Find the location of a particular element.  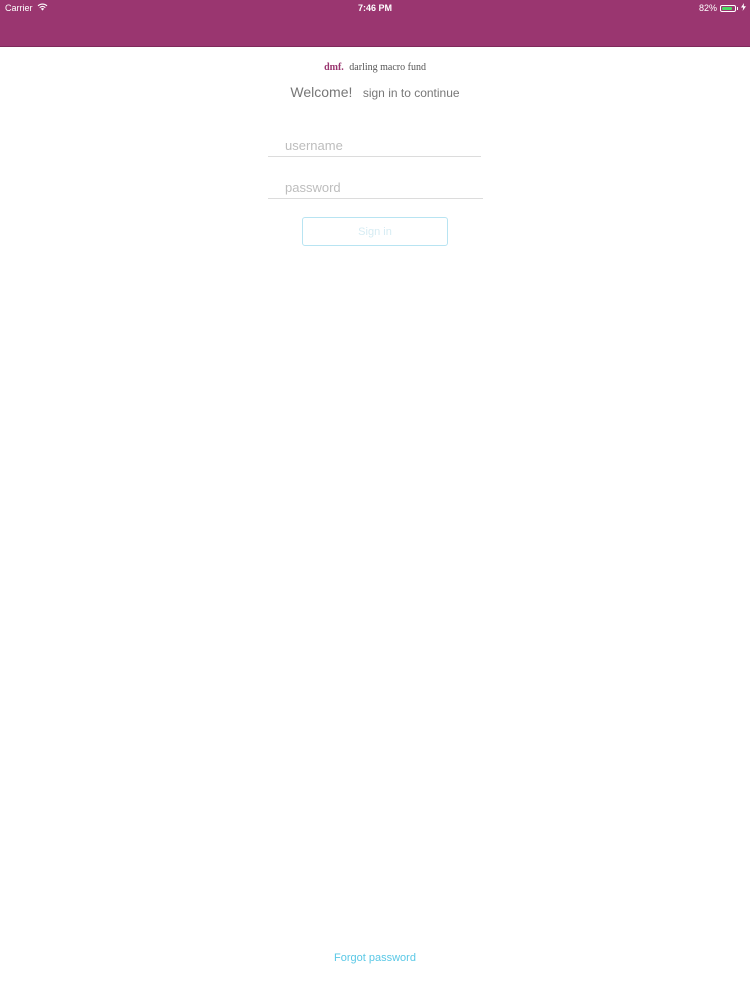

forgot-password-link: Forgot password is located at coordinates (375, 958).